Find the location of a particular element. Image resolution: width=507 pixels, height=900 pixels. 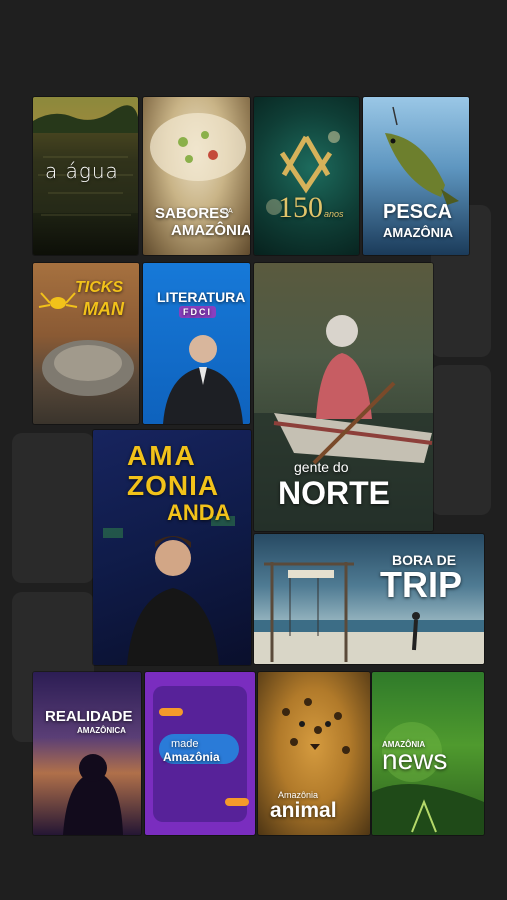

tile-amazonia-animal: Amazônia animal is located at coordinates (314, 753).